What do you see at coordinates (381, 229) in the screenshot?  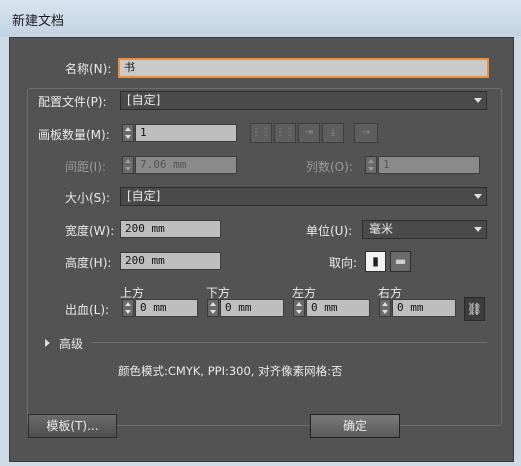 I see `units-value: 毫米` at bounding box center [381, 229].